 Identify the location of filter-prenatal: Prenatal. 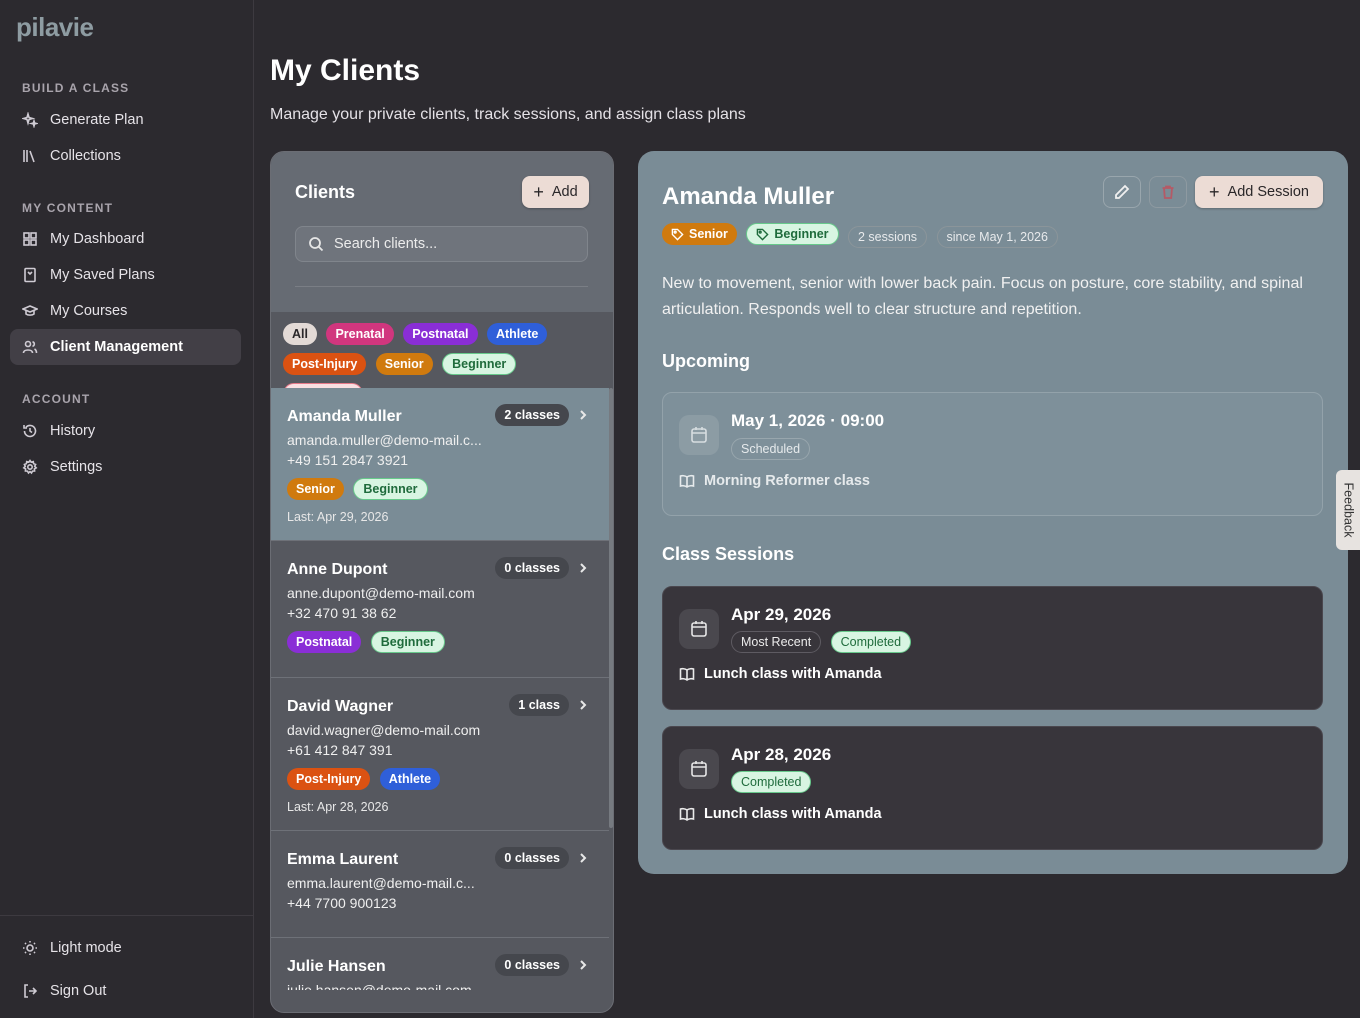
(360, 334).